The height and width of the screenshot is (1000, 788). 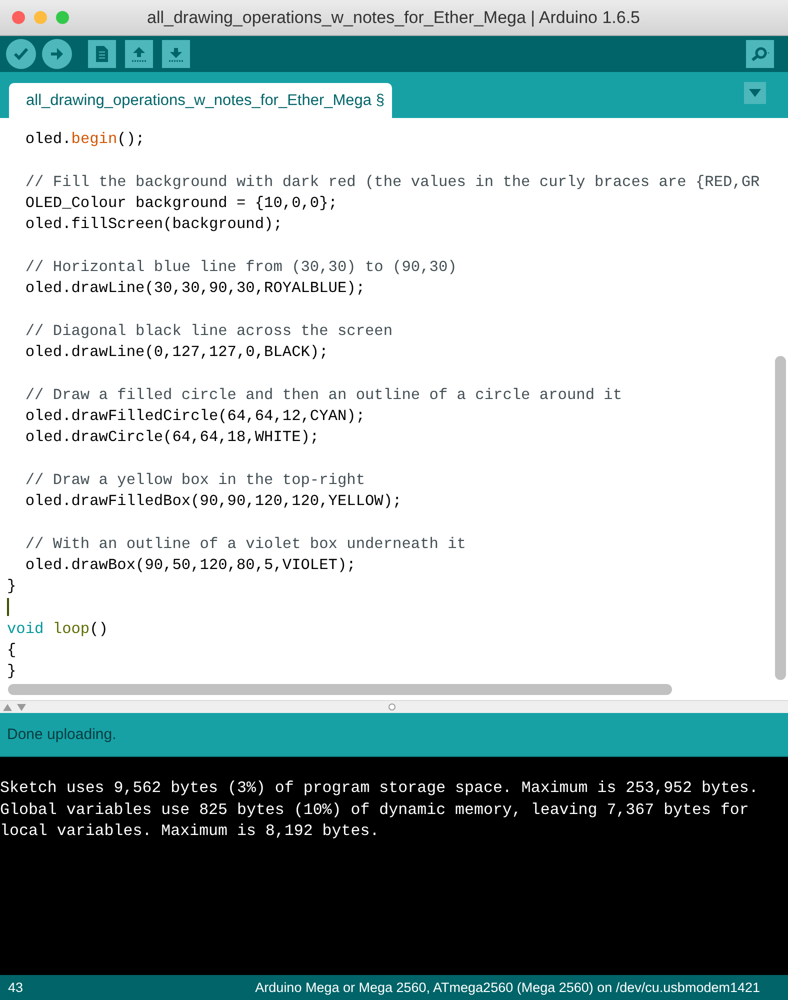 What do you see at coordinates (172, 437) in the screenshot?
I see `code-line: oled.drawCircle(64,64,18,WHITE);` at bounding box center [172, 437].